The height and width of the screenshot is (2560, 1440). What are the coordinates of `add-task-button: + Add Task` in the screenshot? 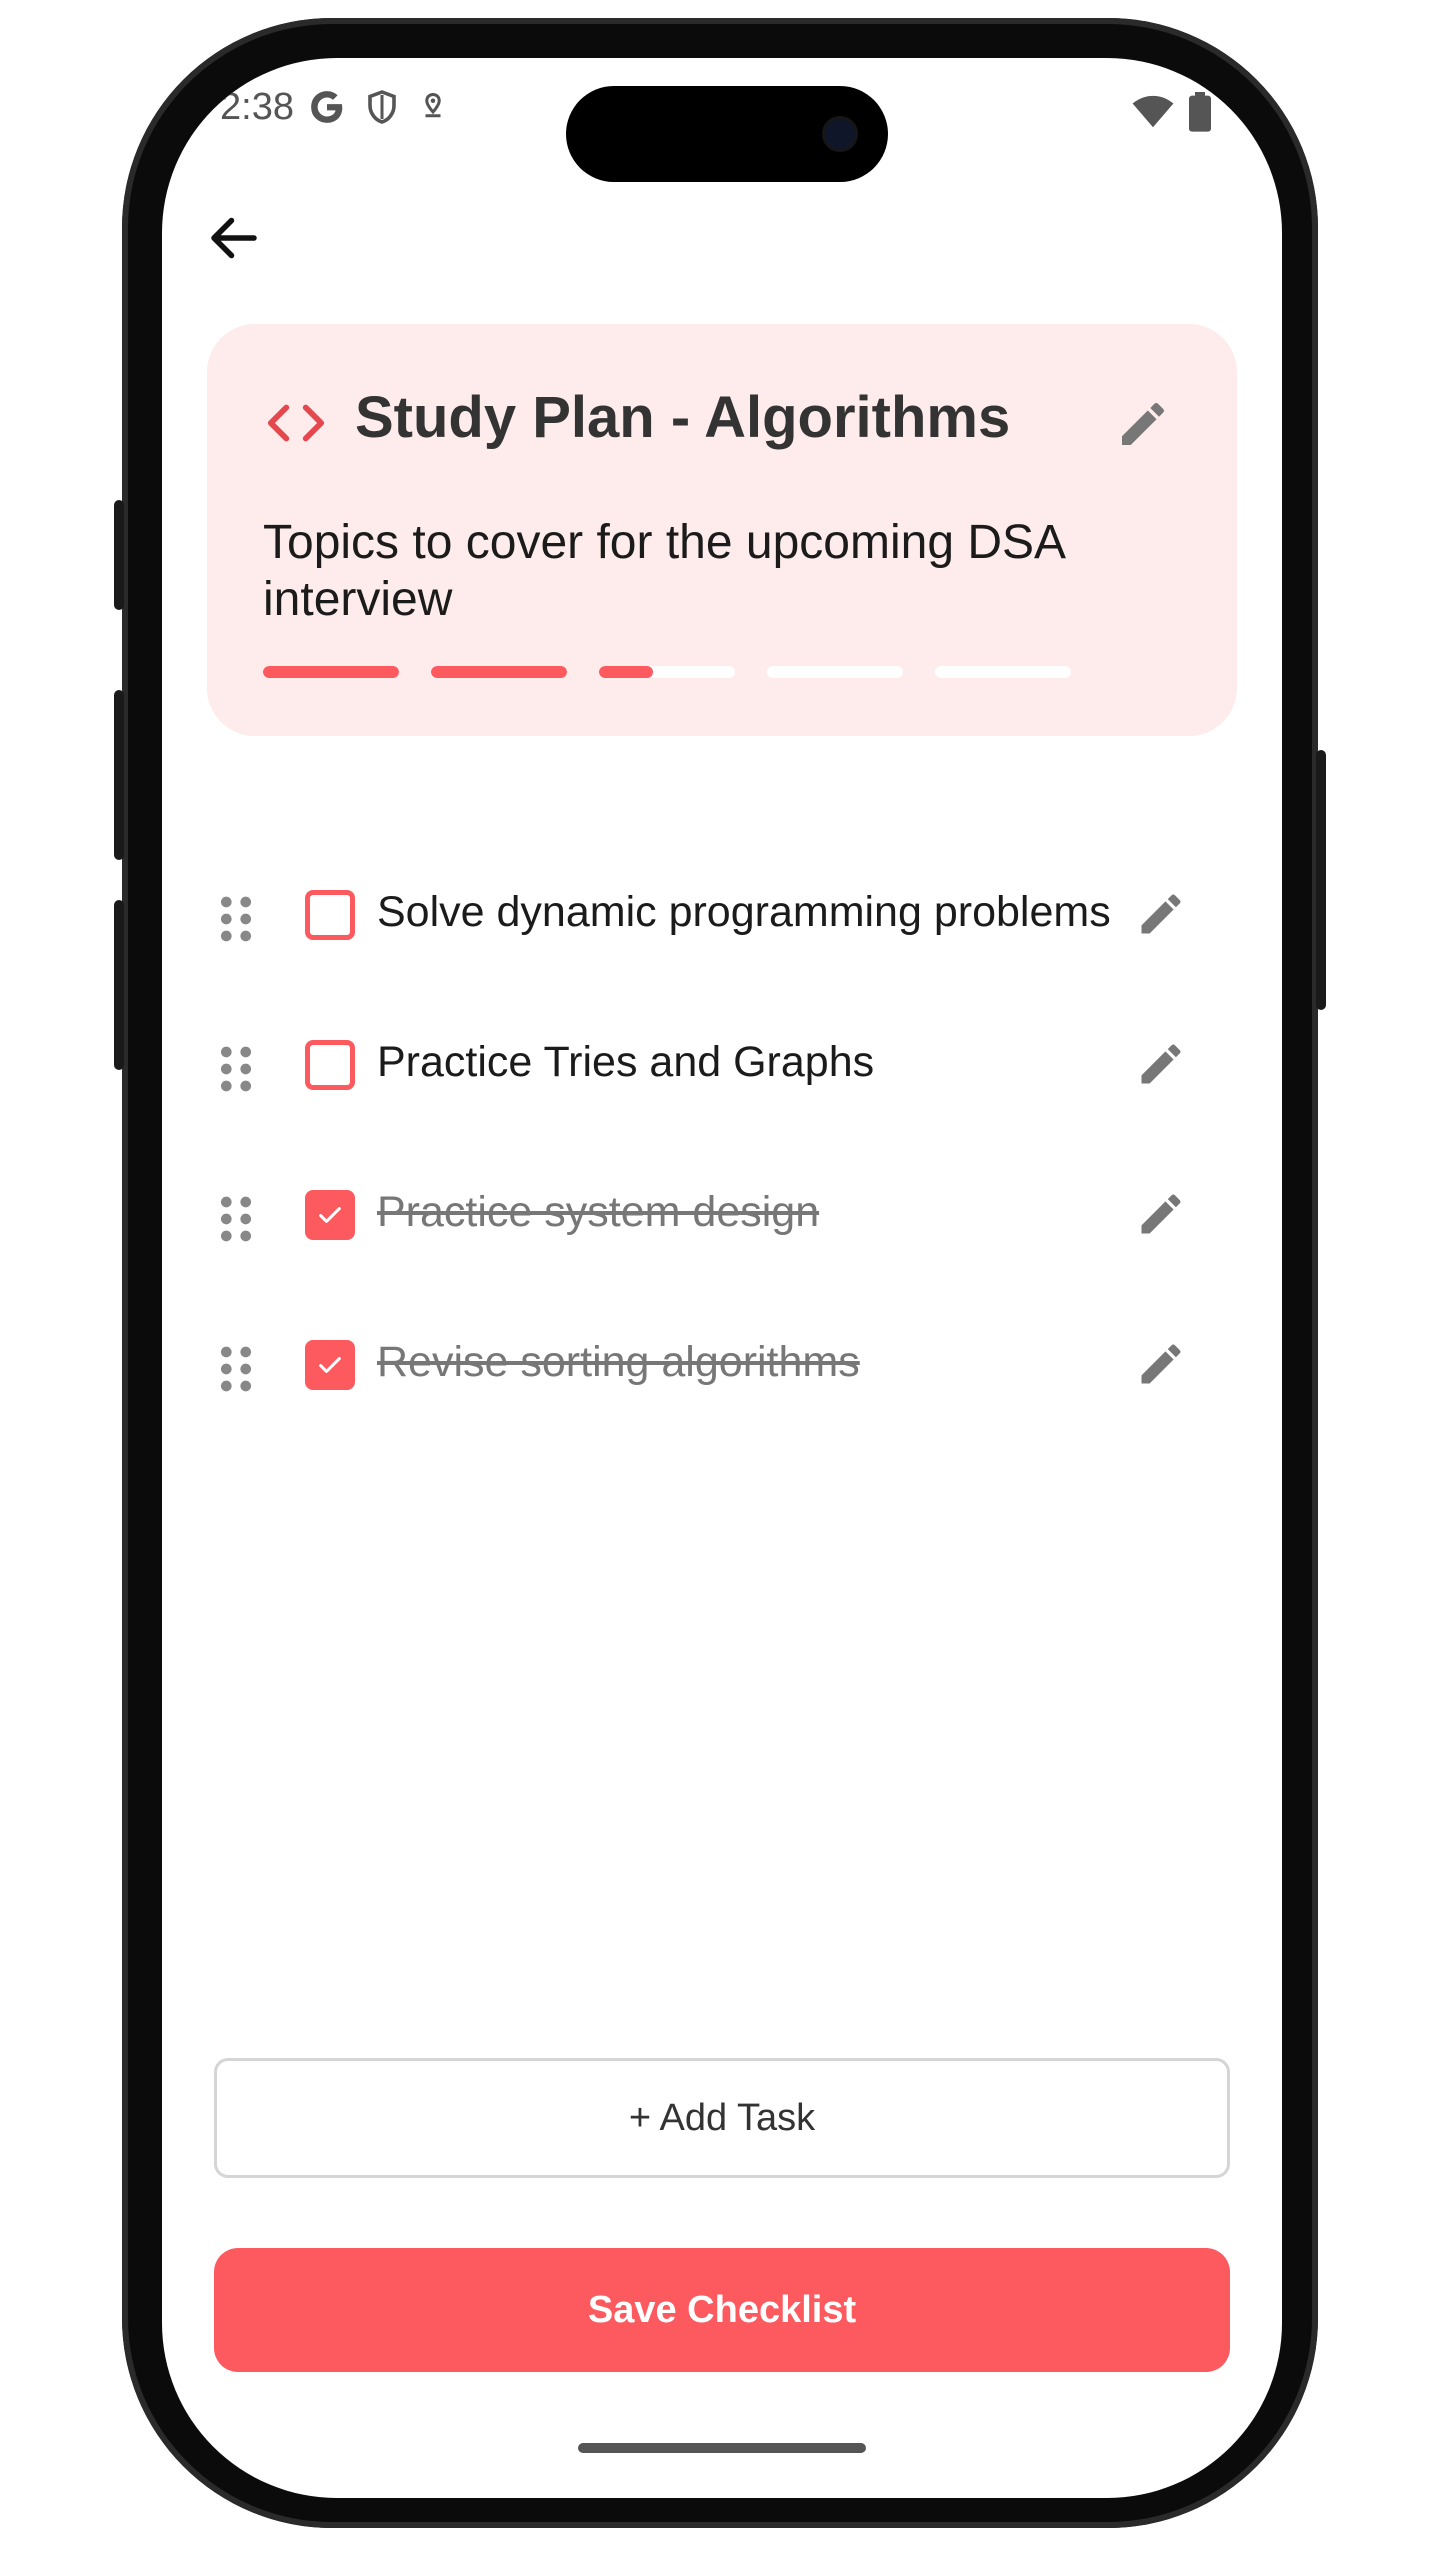 It's located at (722, 2118).